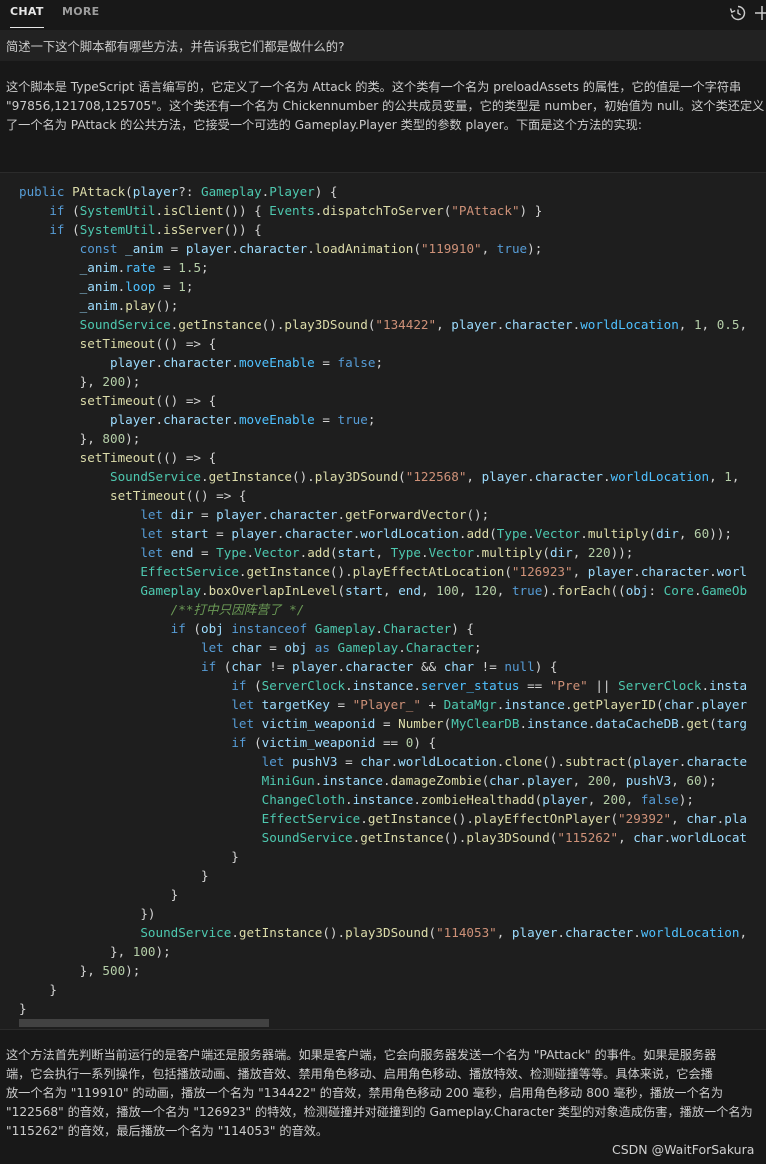 Image resolution: width=766 pixels, height=1164 pixels. I want to click on code-token: instance, so click(383, 685).